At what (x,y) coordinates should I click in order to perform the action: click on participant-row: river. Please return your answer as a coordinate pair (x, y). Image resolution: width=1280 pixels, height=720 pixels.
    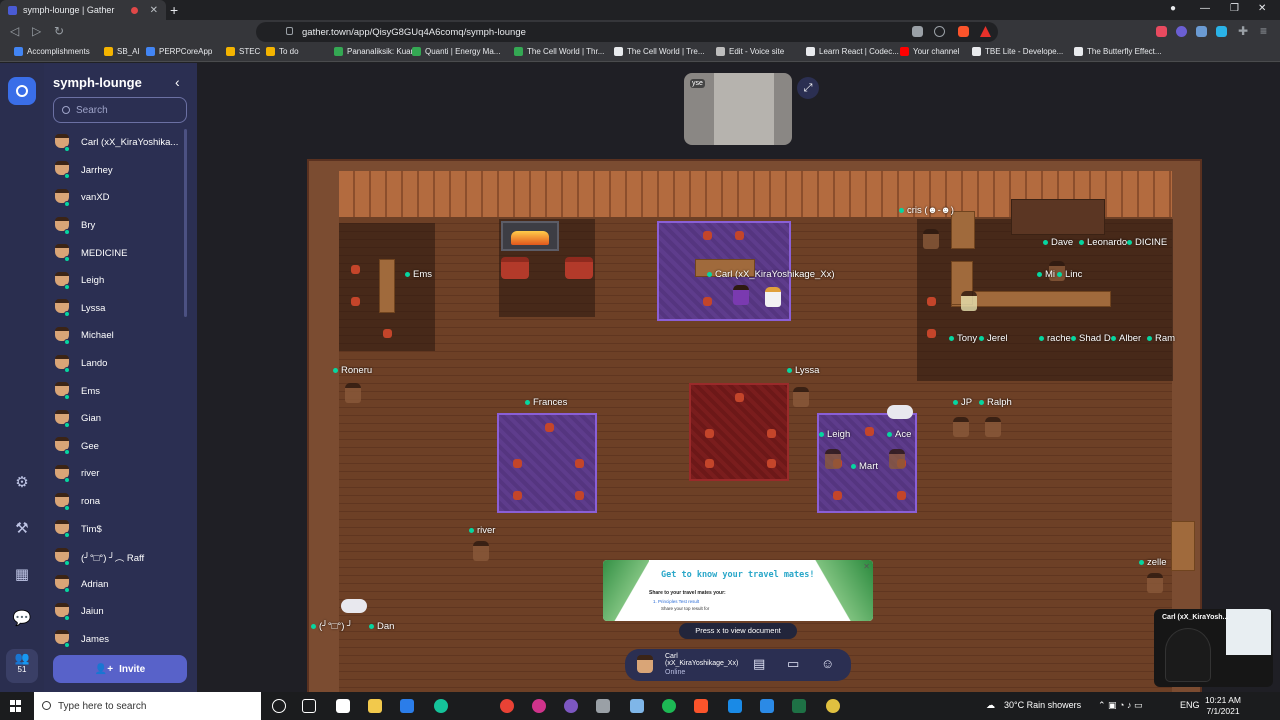
    Looking at the image, I should click on (118, 474).